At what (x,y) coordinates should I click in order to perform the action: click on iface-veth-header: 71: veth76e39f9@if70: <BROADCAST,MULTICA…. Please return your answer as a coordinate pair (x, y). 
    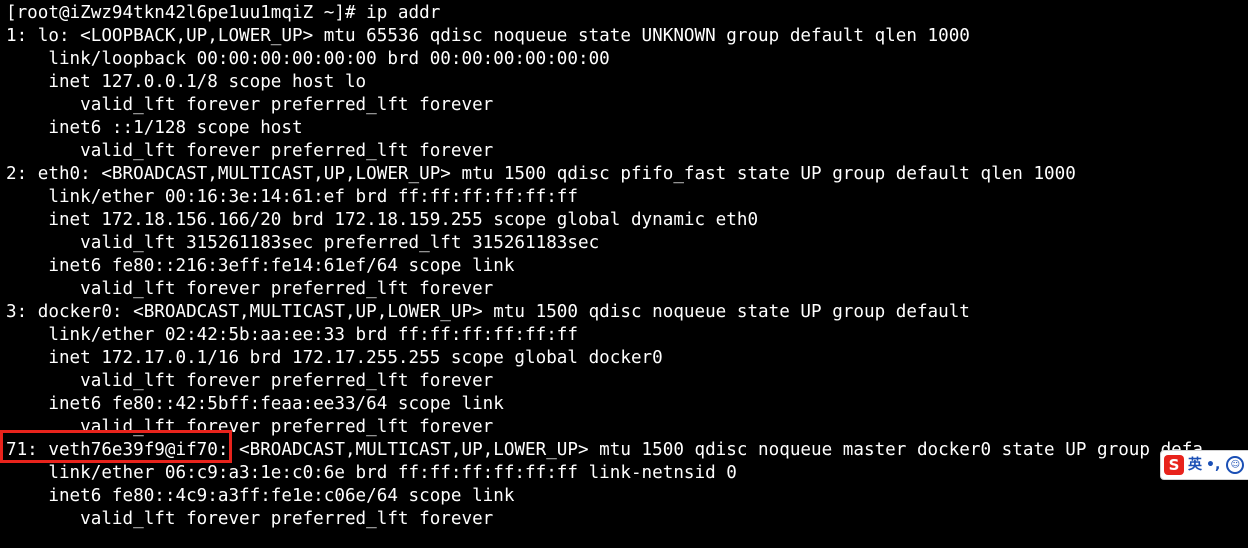
    Looking at the image, I should click on (604, 450).